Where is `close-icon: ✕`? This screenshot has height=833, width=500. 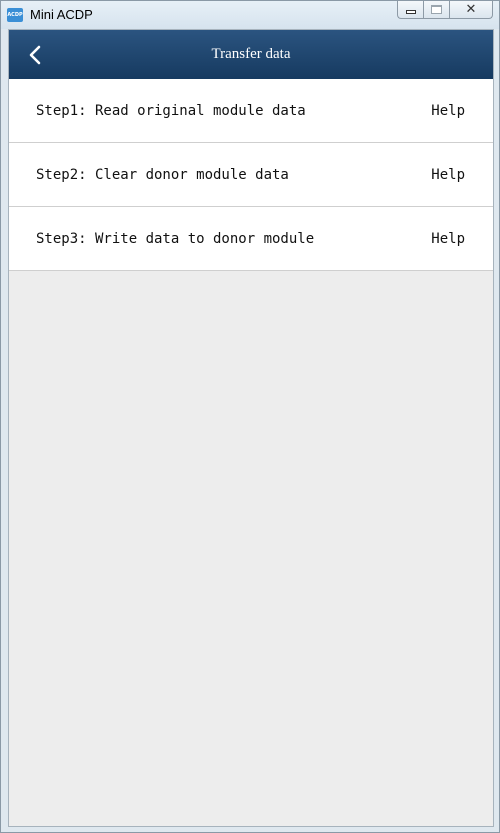 close-icon: ✕ is located at coordinates (471, 9).